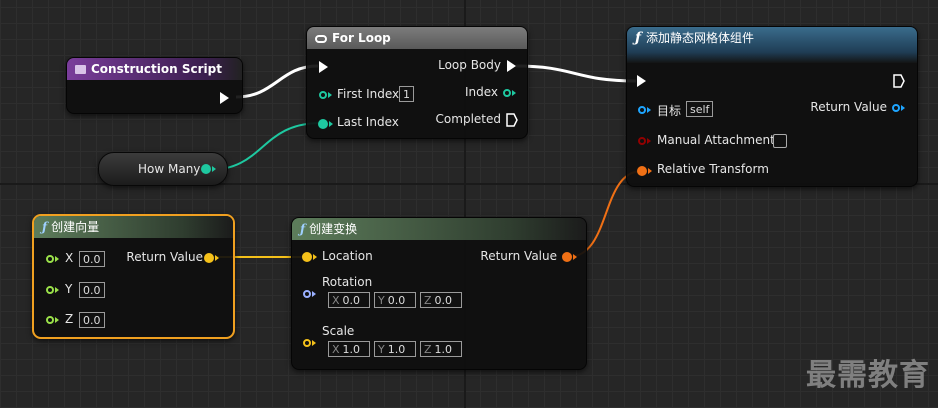 This screenshot has width=938, height=408. What do you see at coordinates (642, 141) in the screenshot?
I see `manual-attachment-pin` at bounding box center [642, 141].